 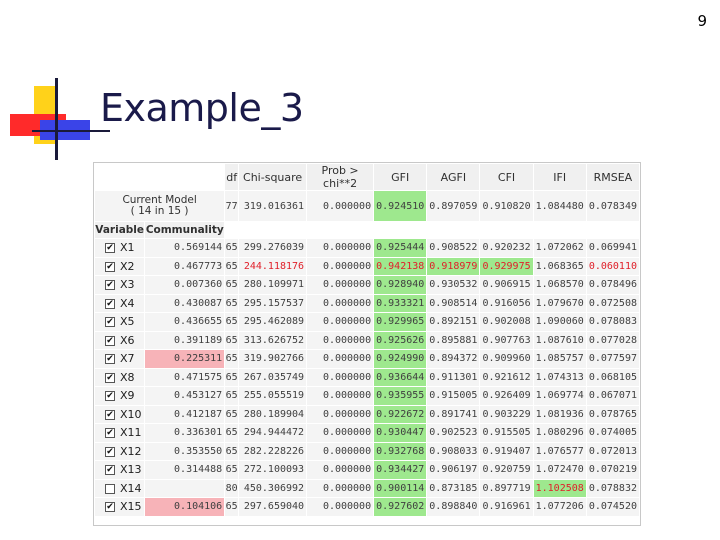 What do you see at coordinates (612, 285) in the screenshot?
I see `rmsea-cell: 0.078496` at bounding box center [612, 285].